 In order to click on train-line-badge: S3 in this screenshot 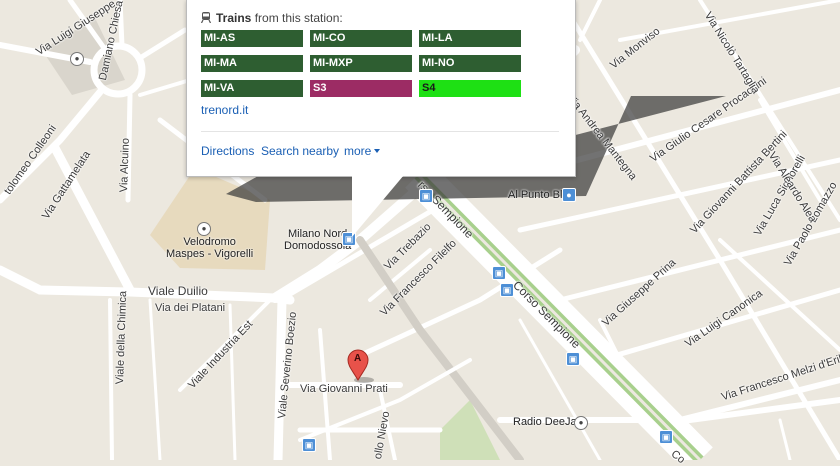, I will do `click(361, 88)`.